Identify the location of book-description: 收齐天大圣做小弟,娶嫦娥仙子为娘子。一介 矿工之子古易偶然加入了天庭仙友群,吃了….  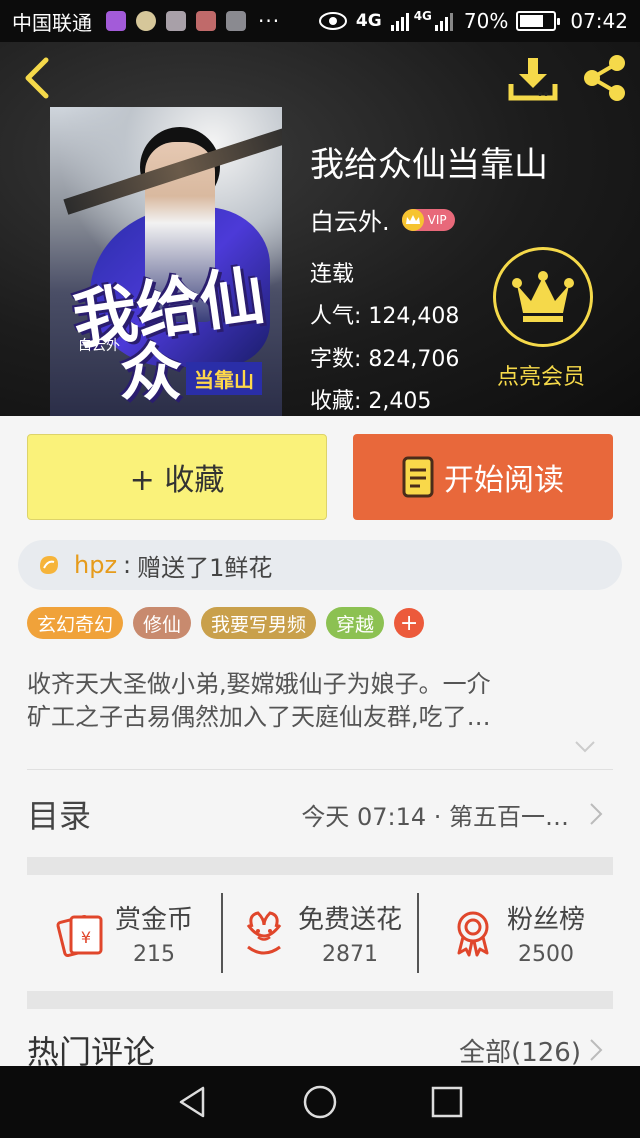
(320, 701).